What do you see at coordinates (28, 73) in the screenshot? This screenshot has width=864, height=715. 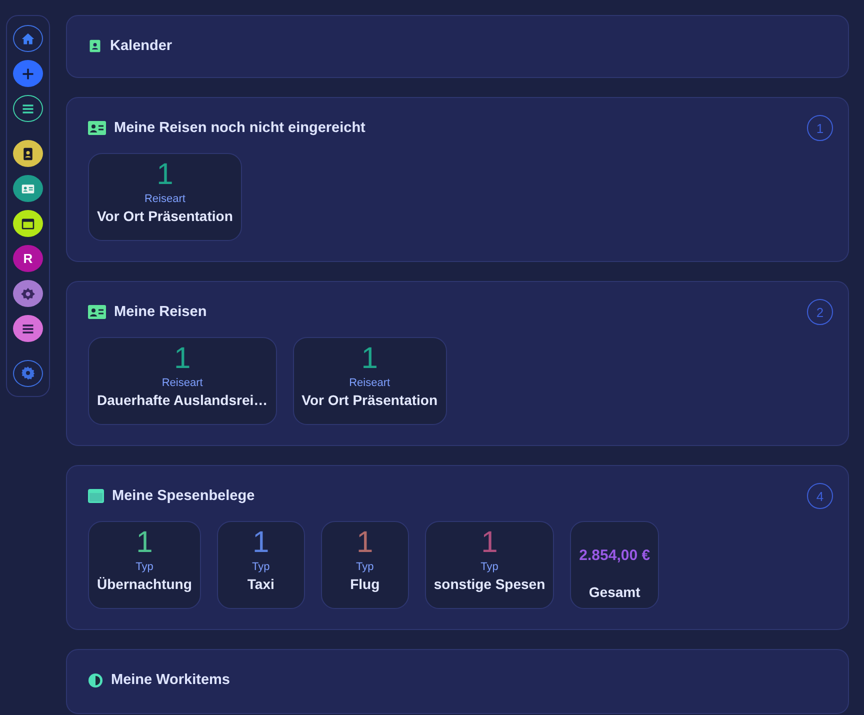 I see `plus-icon` at bounding box center [28, 73].